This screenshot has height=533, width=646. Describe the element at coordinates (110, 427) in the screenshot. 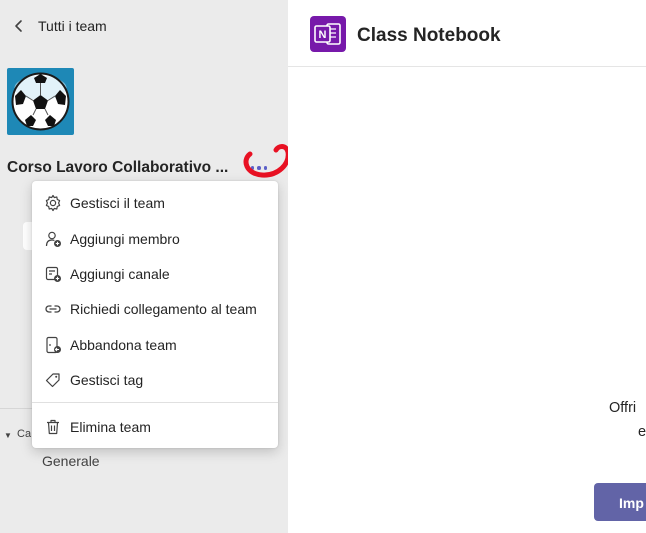

I see `menu-label: Elimina team` at that location.